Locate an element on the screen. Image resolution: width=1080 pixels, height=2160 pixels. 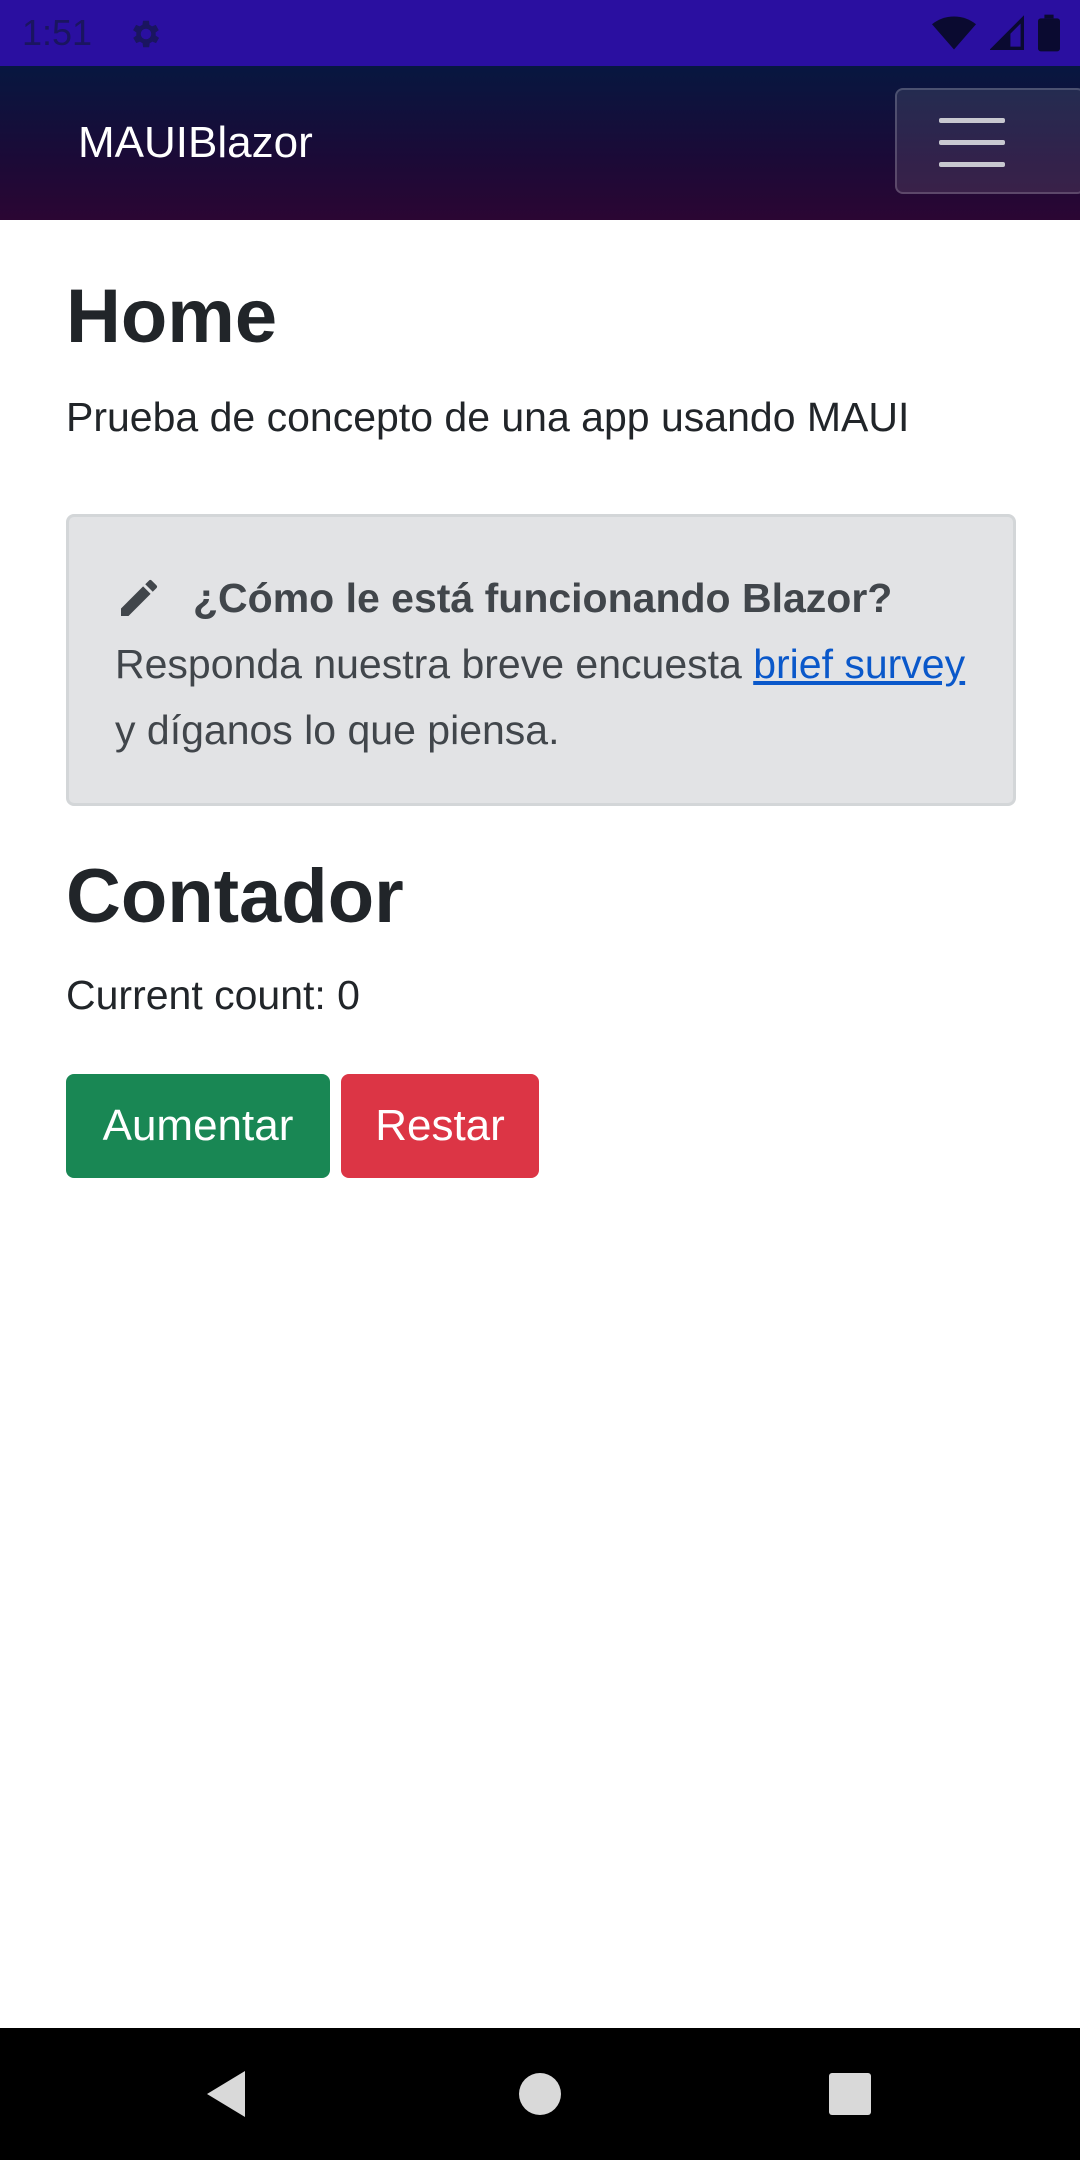
counter-heading: Contador is located at coordinates (235, 896).